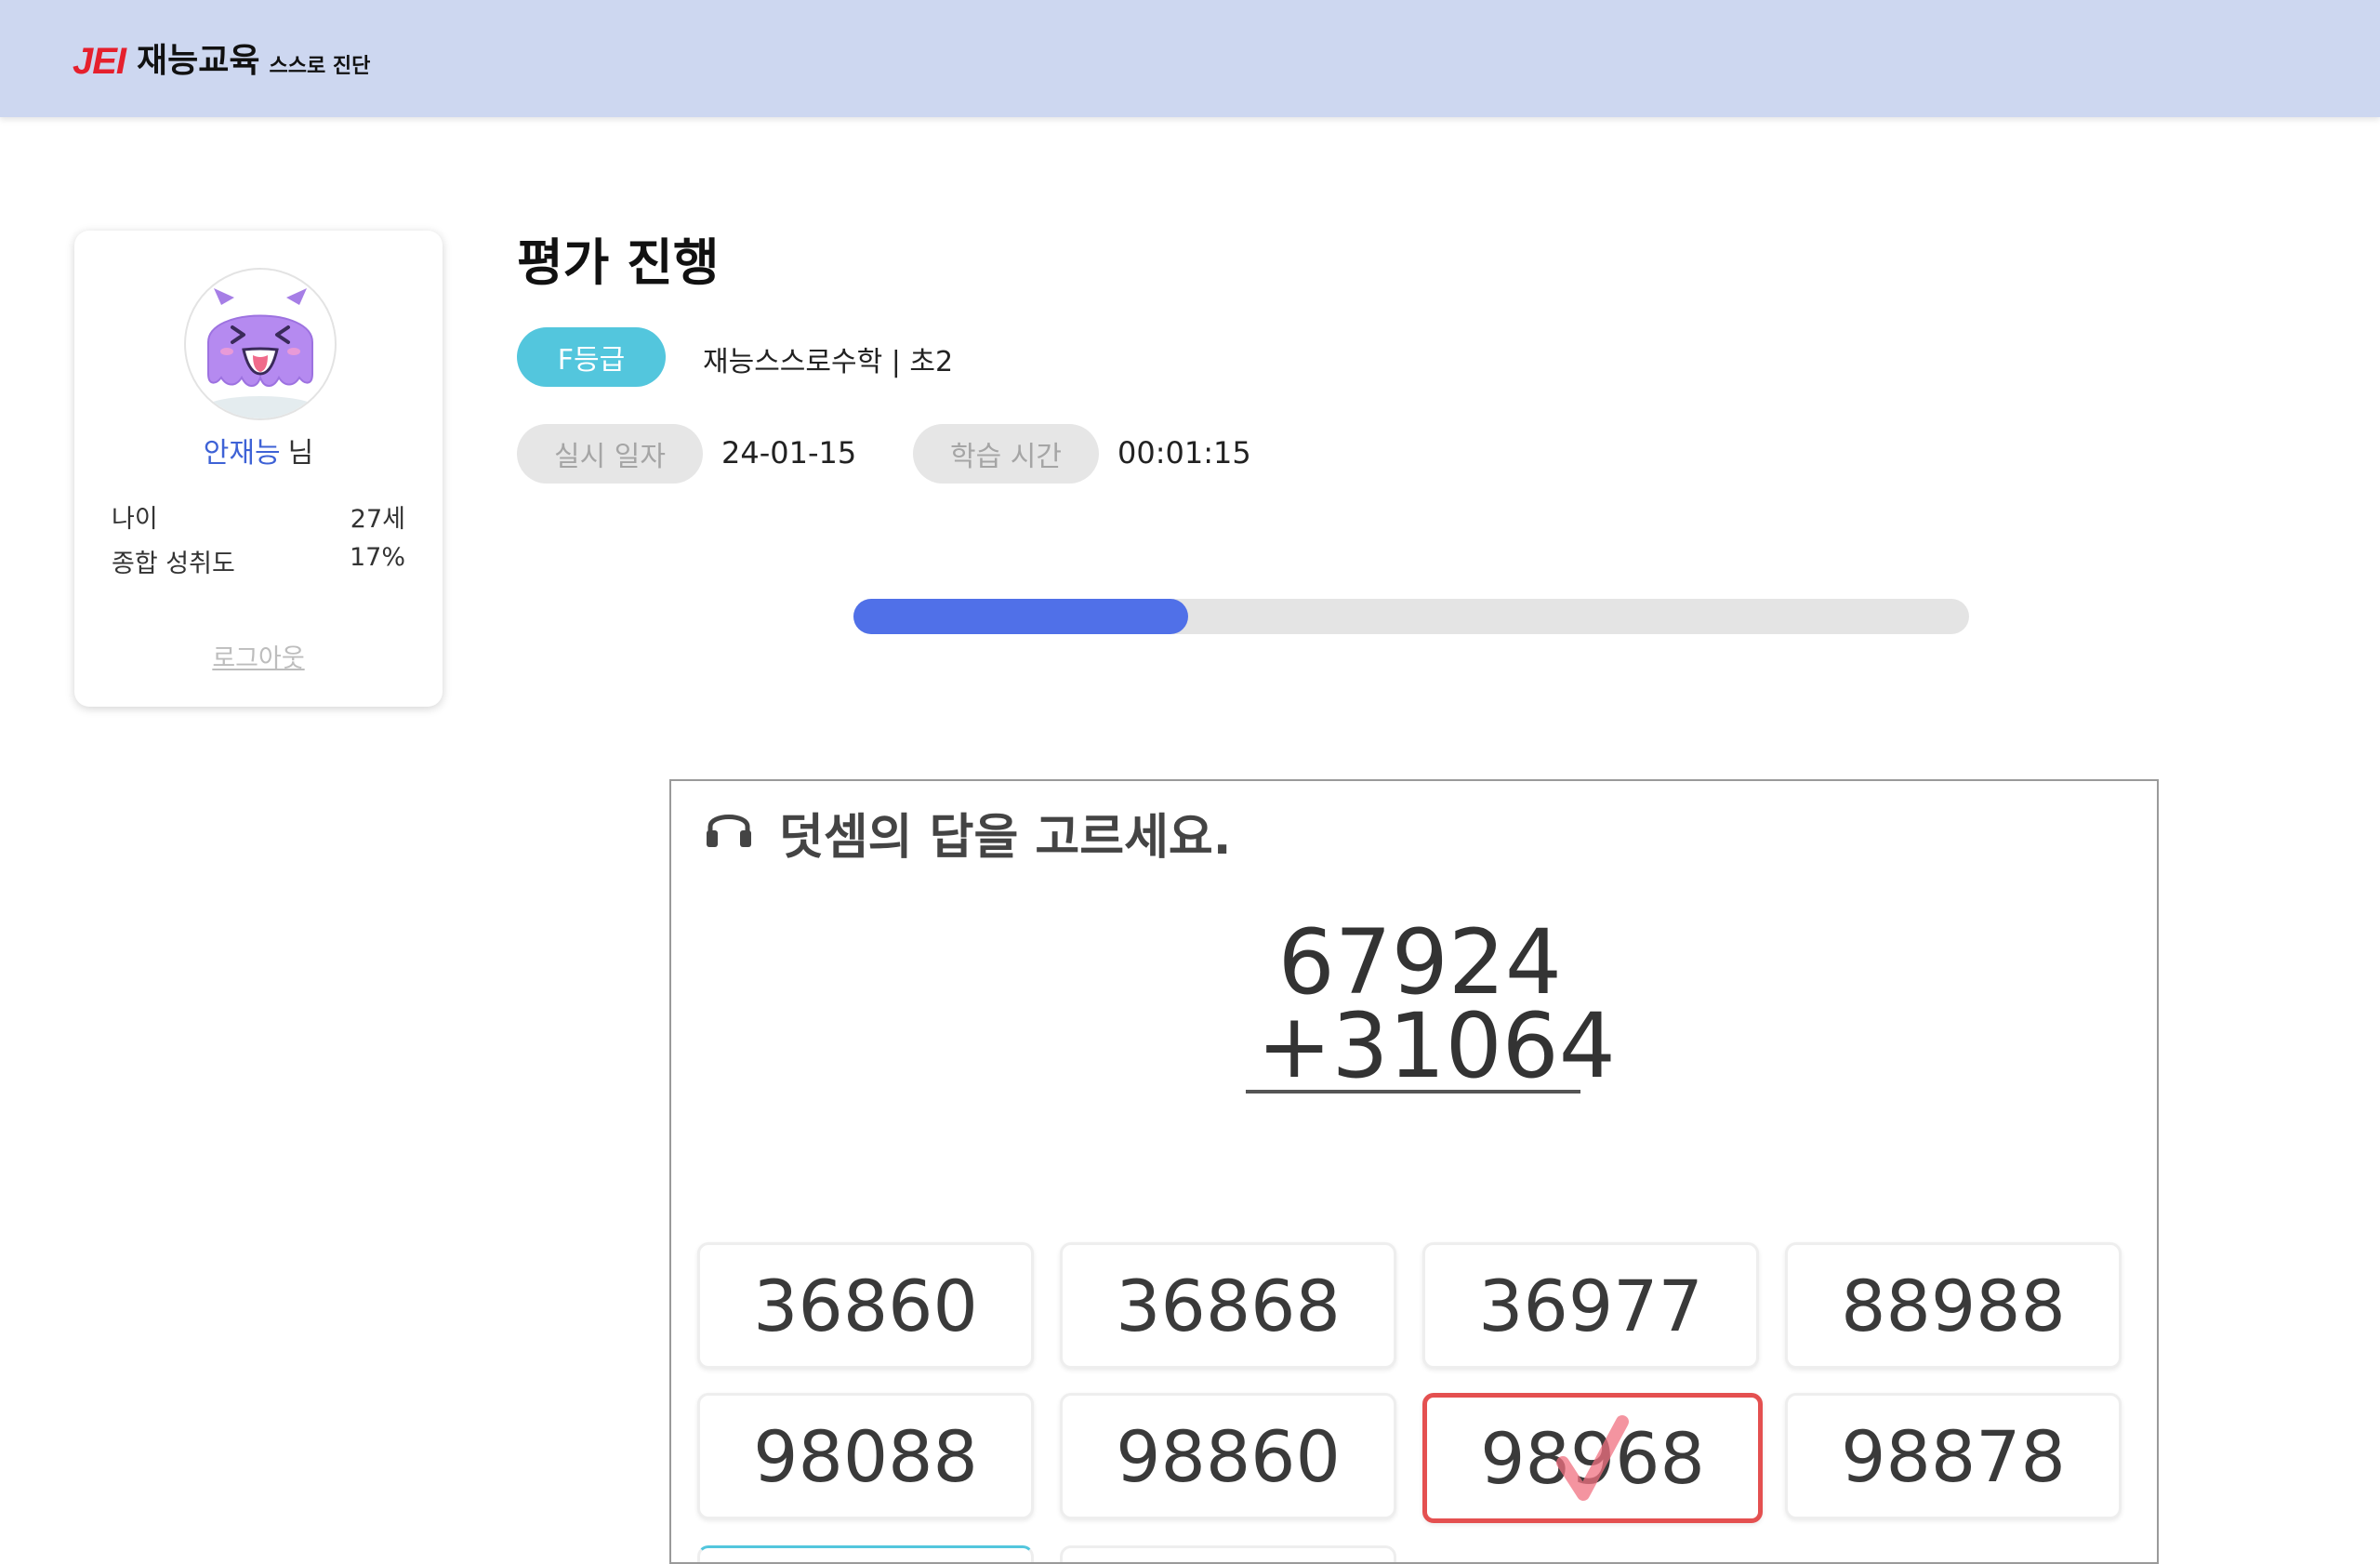  Describe the element at coordinates (258, 561) in the screenshot. I see `stat-row-achievement: 종합 성취도 17%` at that location.